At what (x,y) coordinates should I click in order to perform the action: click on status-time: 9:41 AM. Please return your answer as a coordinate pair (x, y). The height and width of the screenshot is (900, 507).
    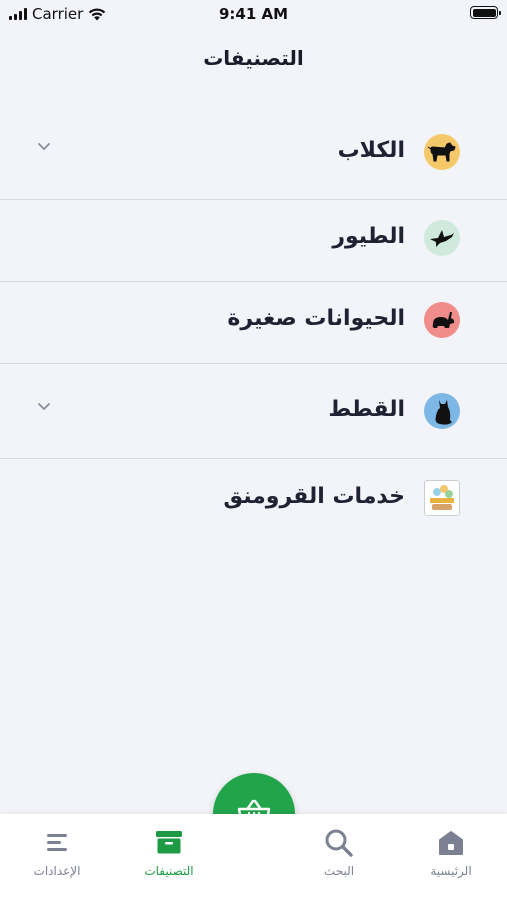
    Looking at the image, I should click on (253, 14).